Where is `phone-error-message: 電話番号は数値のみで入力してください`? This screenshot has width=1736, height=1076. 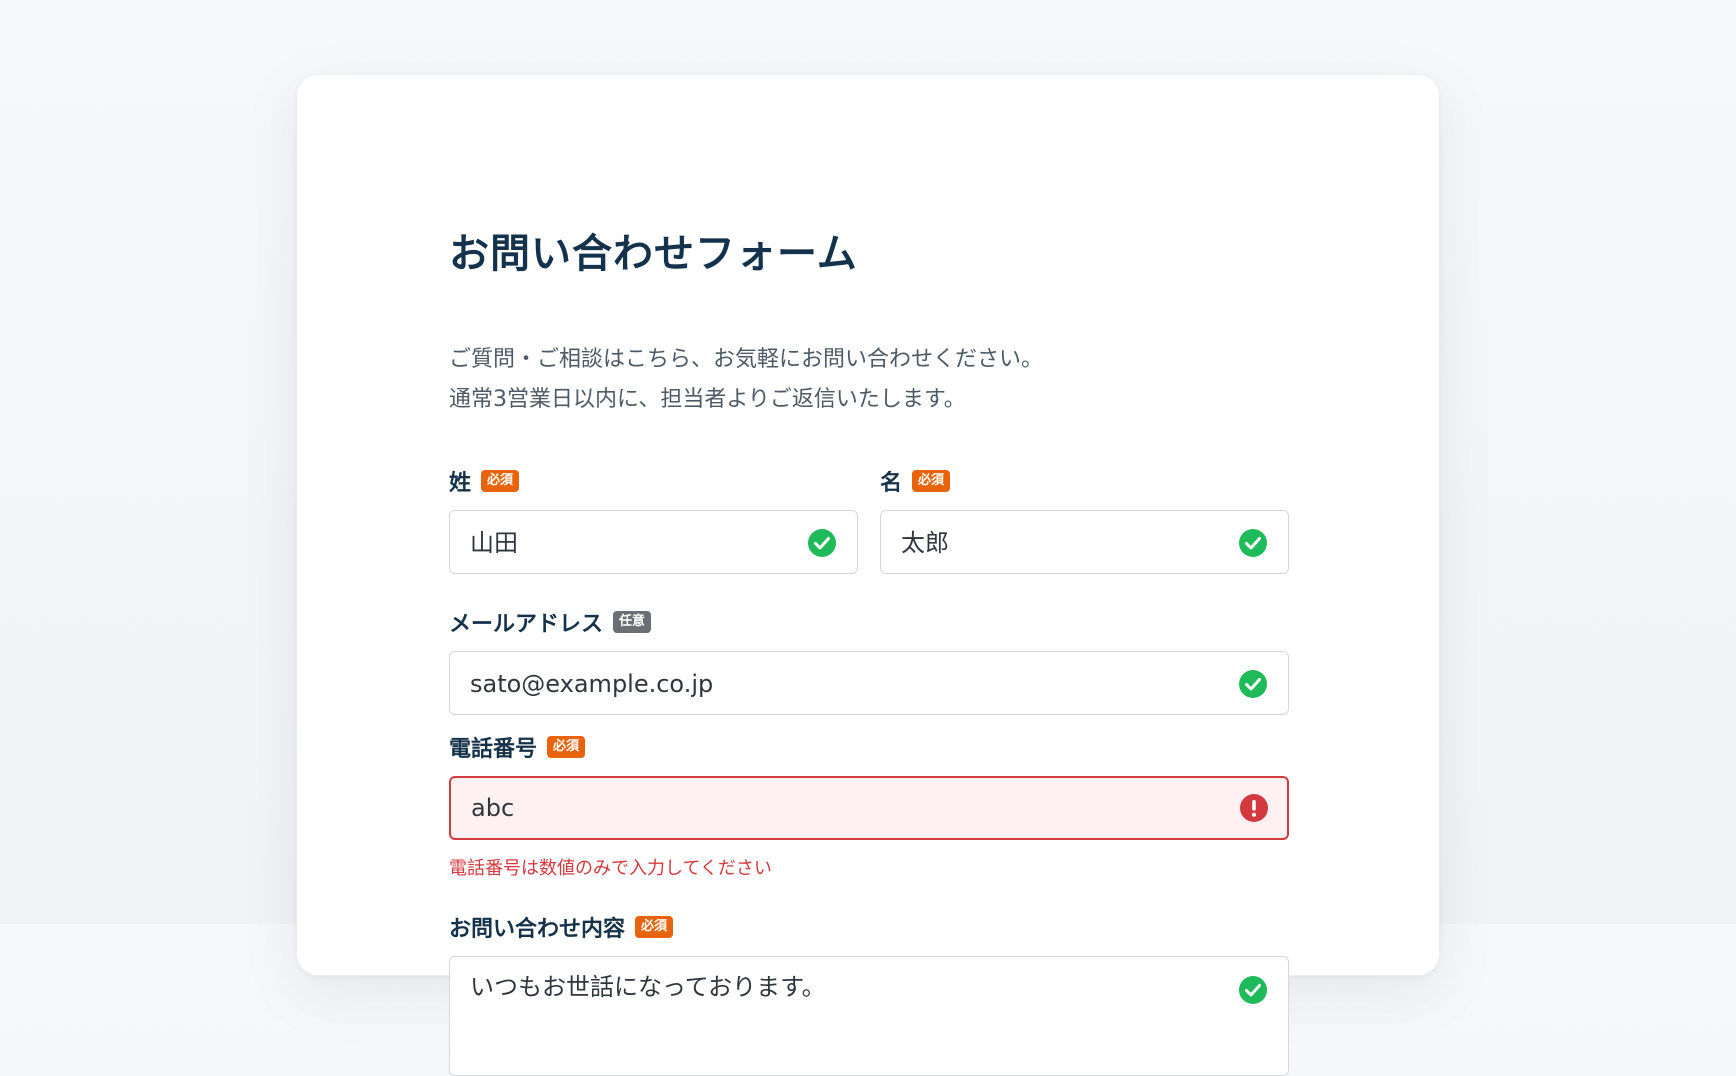
phone-error-message: 電話番号は数値のみで入力してください is located at coordinates (610, 868).